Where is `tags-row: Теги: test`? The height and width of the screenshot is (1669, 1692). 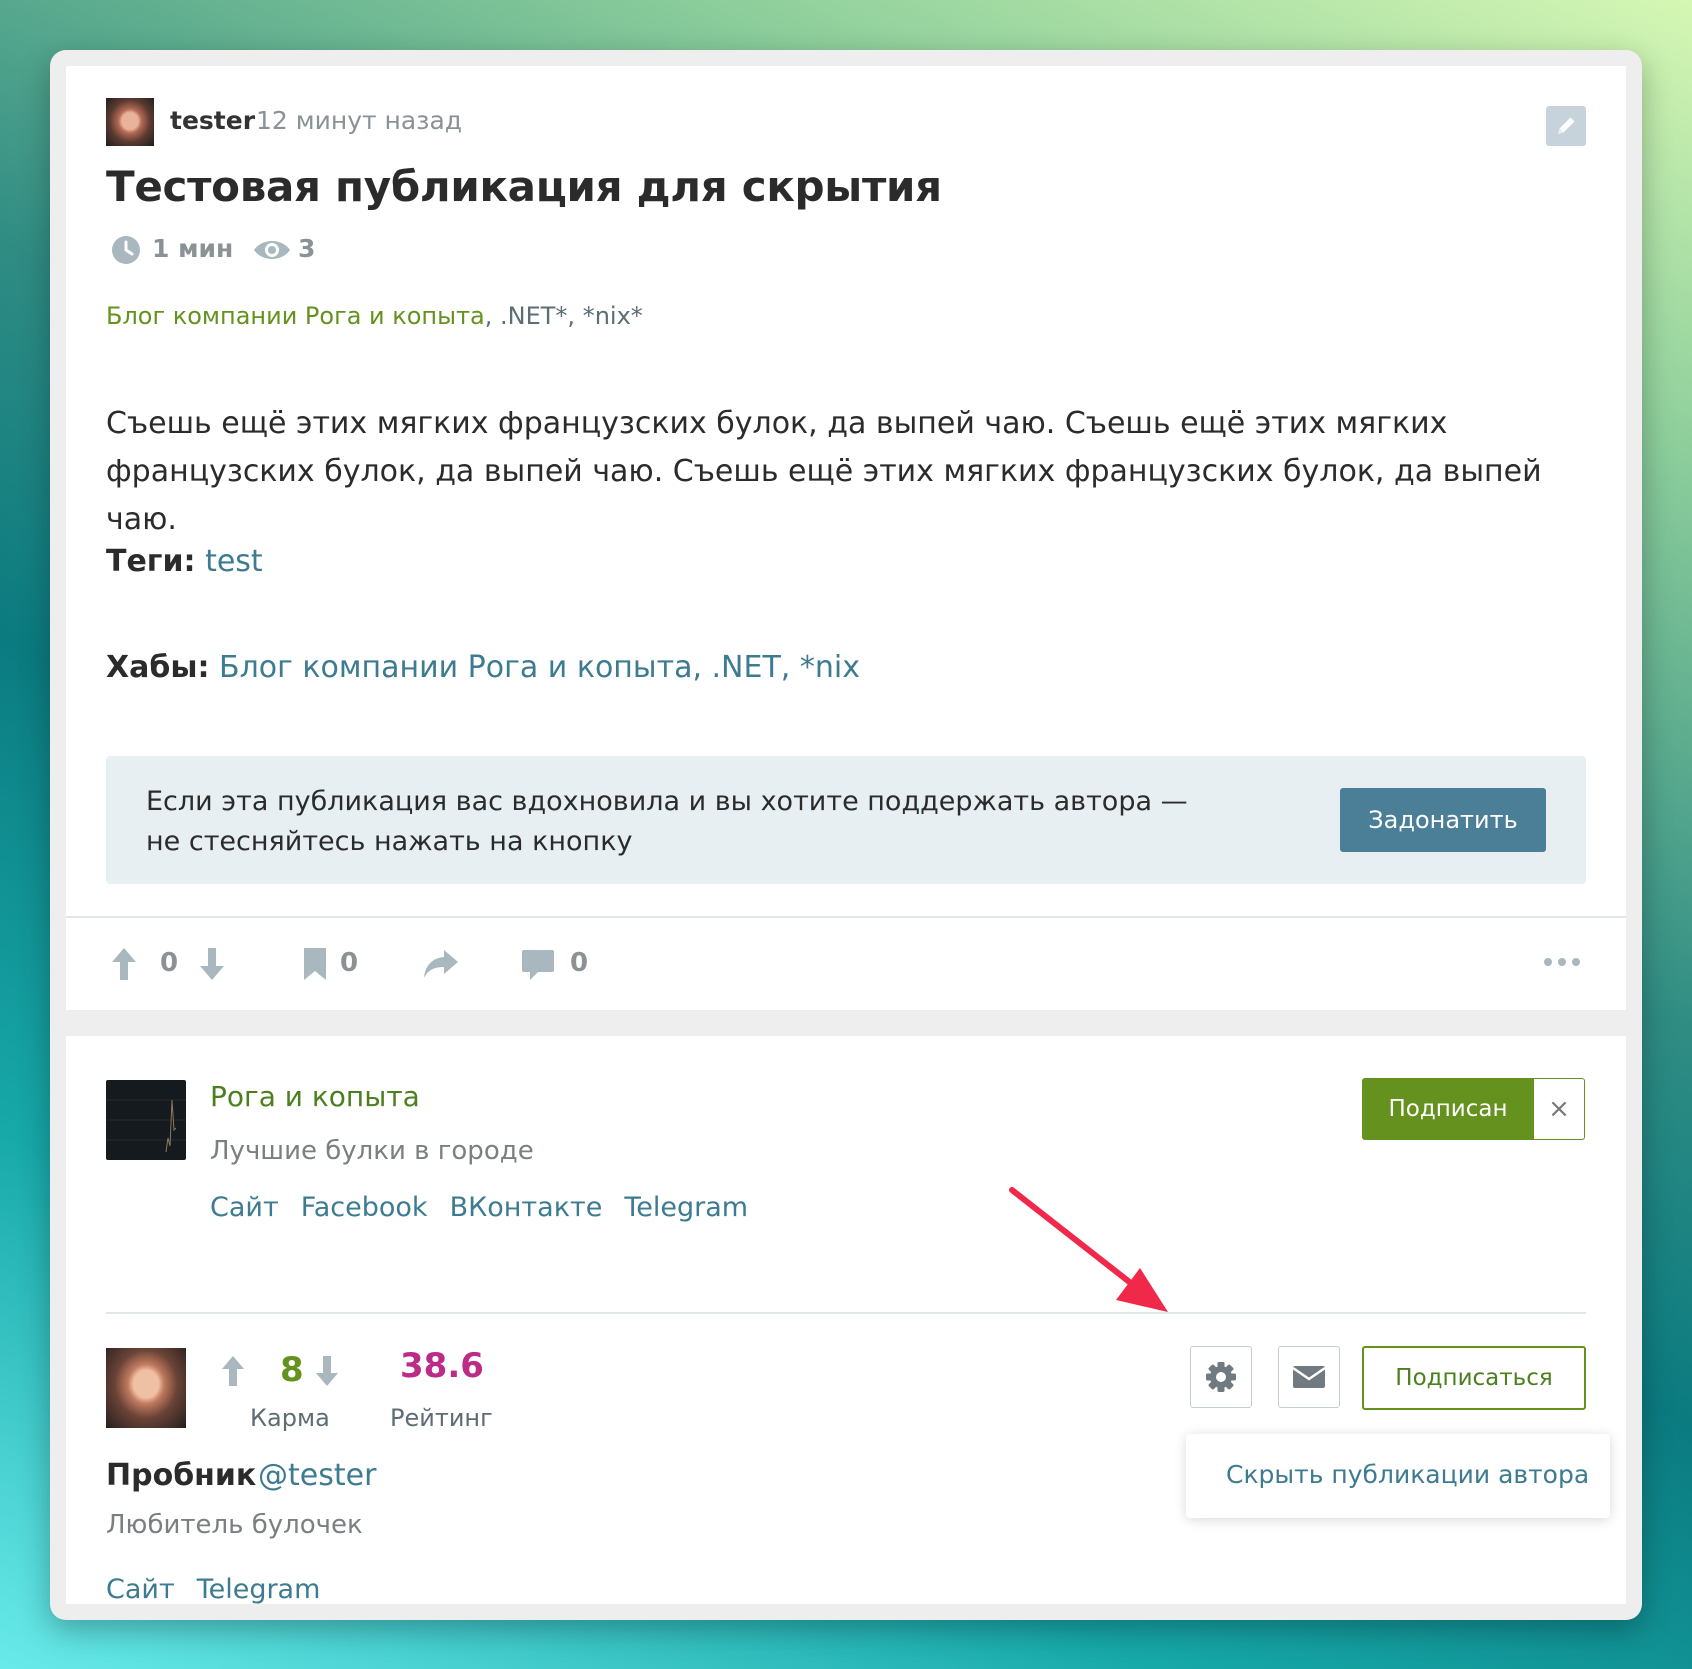
tags-row: Теги: test is located at coordinates (184, 561).